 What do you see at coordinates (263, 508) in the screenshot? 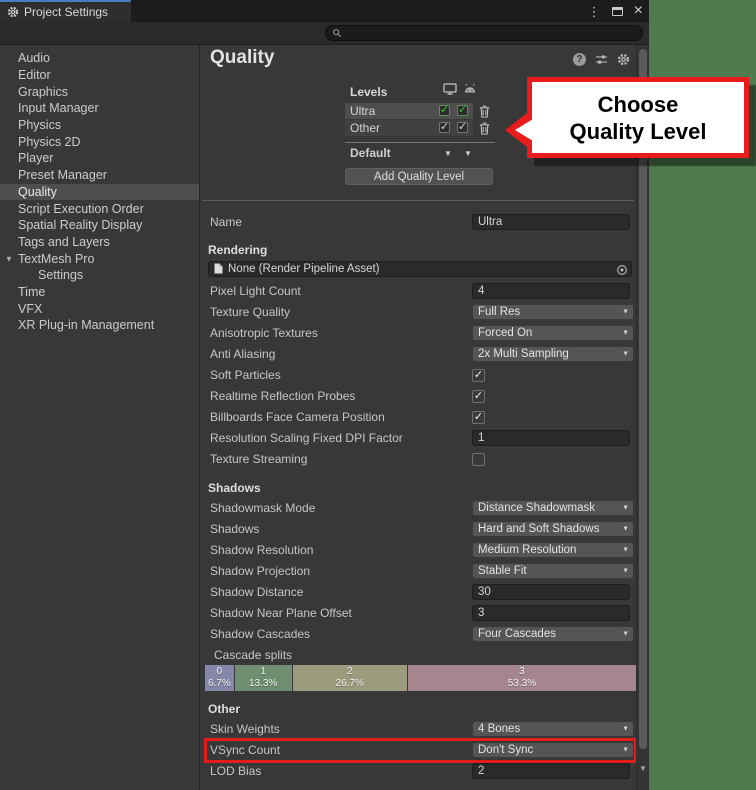
I see `setting-label: Shadowmask Mode` at bounding box center [263, 508].